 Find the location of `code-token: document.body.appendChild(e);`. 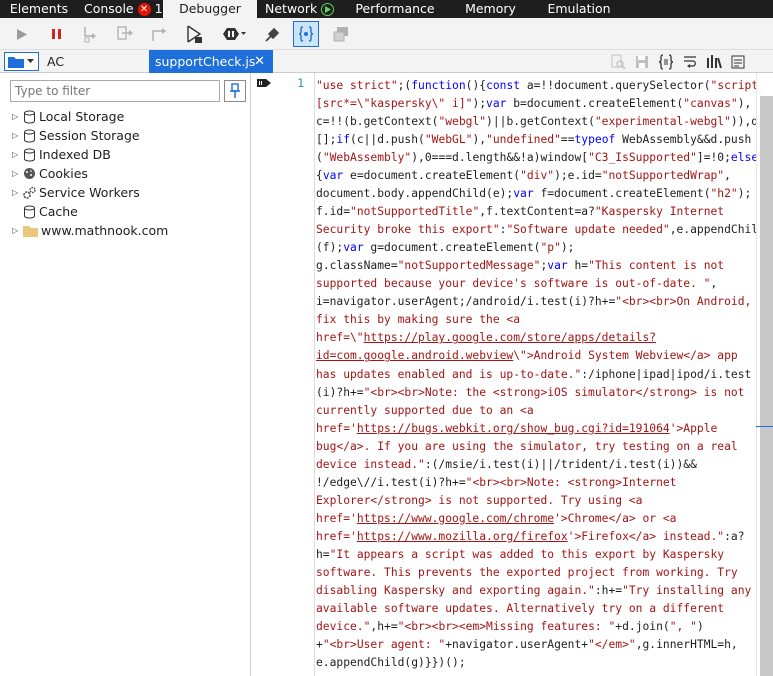

code-token: document.body.appendChild(e); is located at coordinates (415, 194).